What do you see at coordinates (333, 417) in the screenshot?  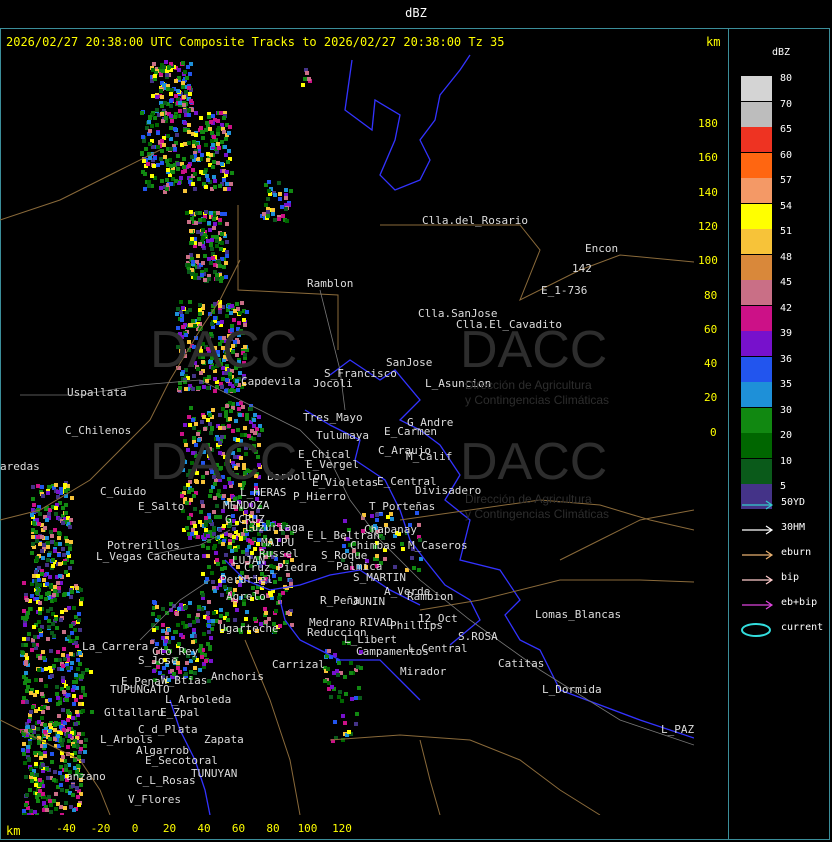 I see `place-label: Tres_Mayo` at bounding box center [333, 417].